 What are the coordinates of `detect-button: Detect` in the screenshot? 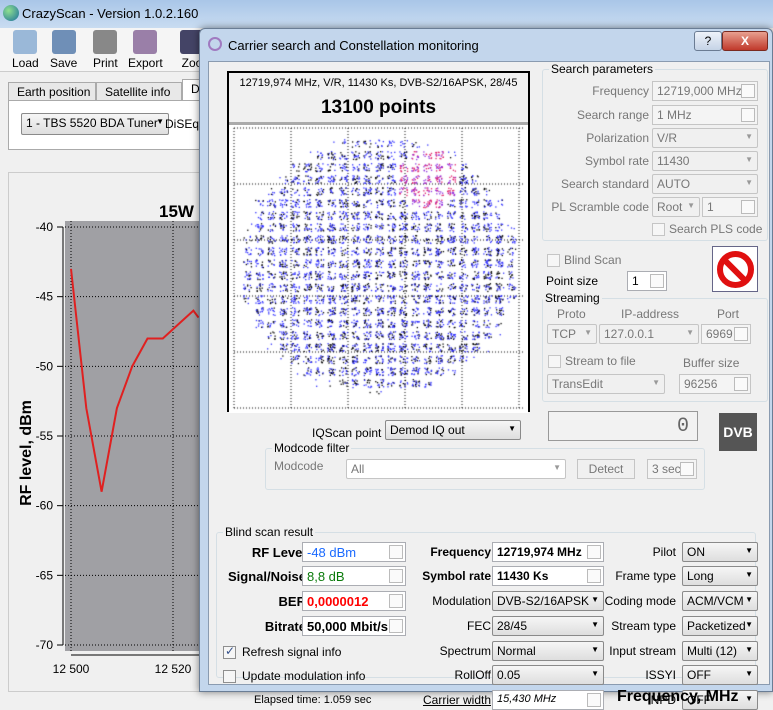 It's located at (606, 469).